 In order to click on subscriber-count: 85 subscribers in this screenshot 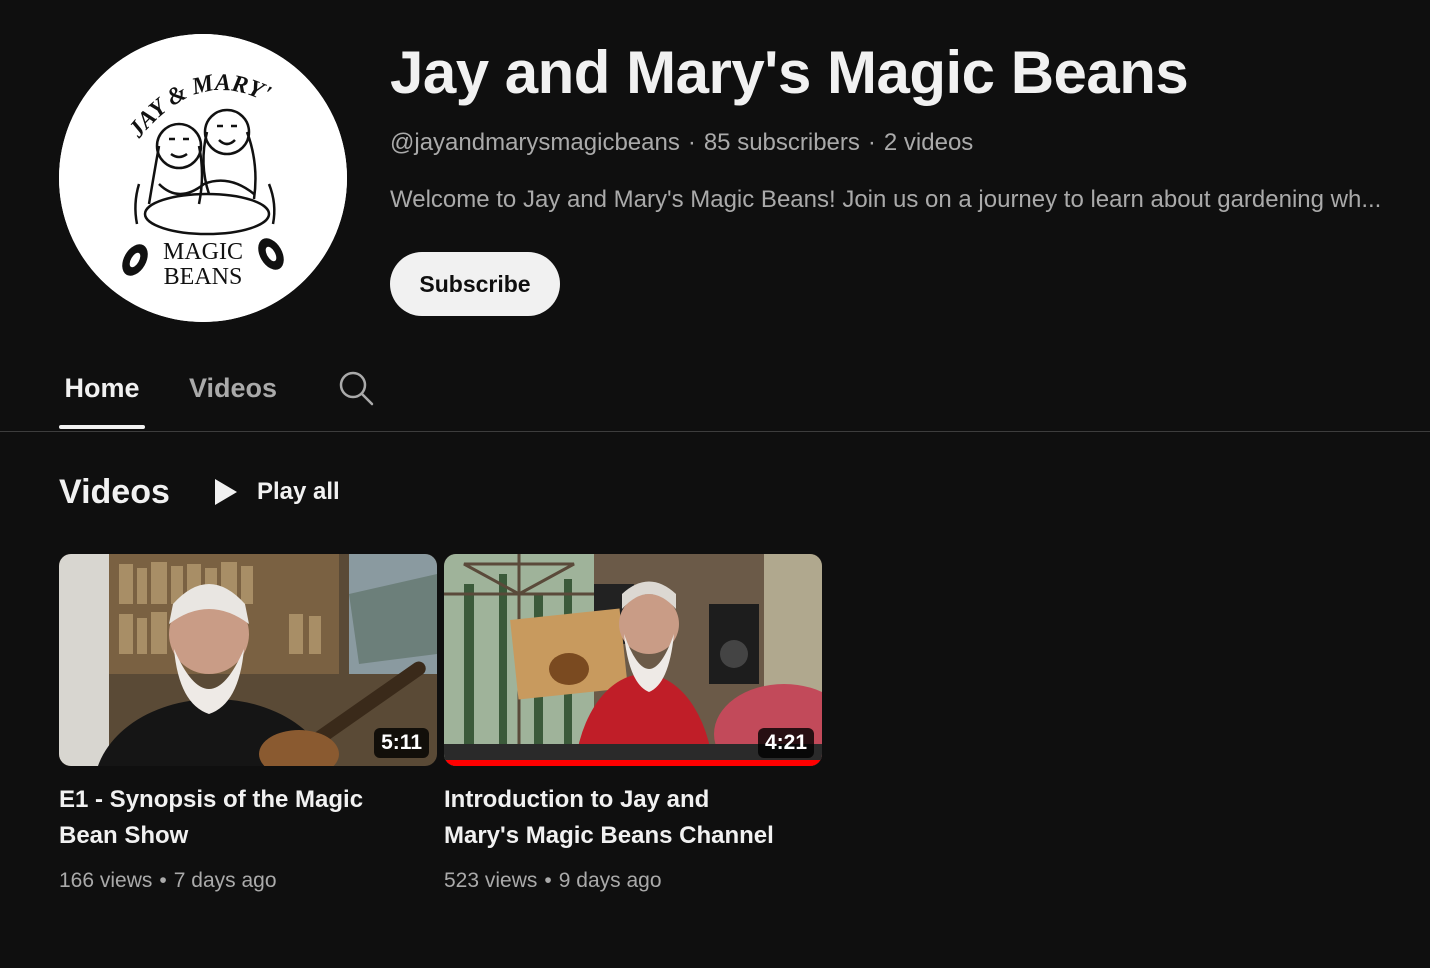, I will do `click(781, 142)`.